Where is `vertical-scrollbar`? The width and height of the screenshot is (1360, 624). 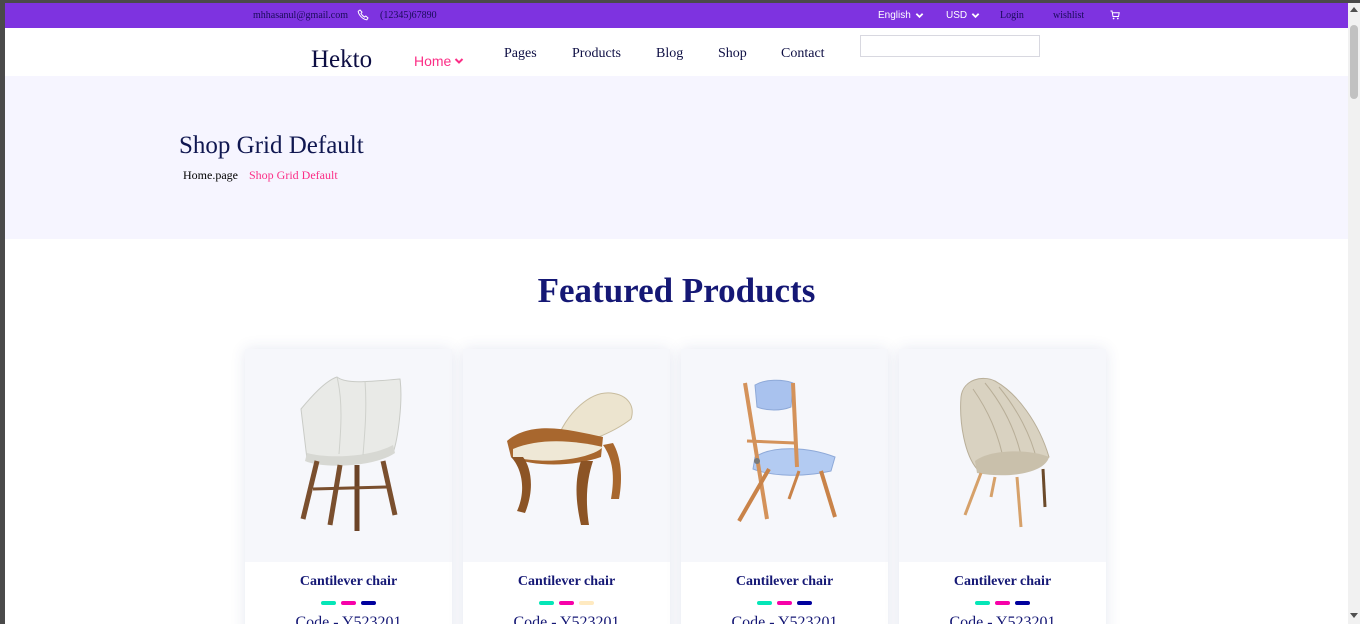
vertical-scrollbar is located at coordinates (1354, 313).